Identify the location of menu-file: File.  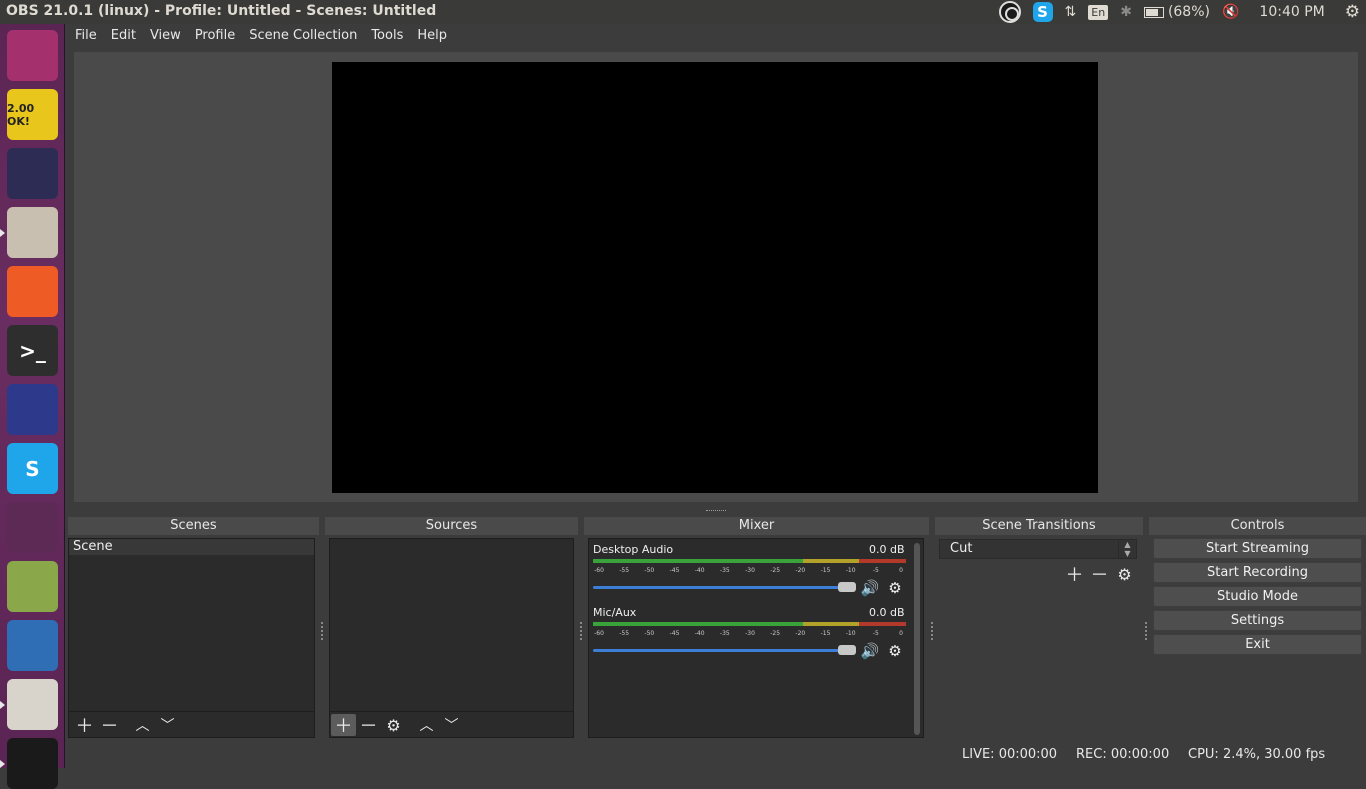
(85, 35).